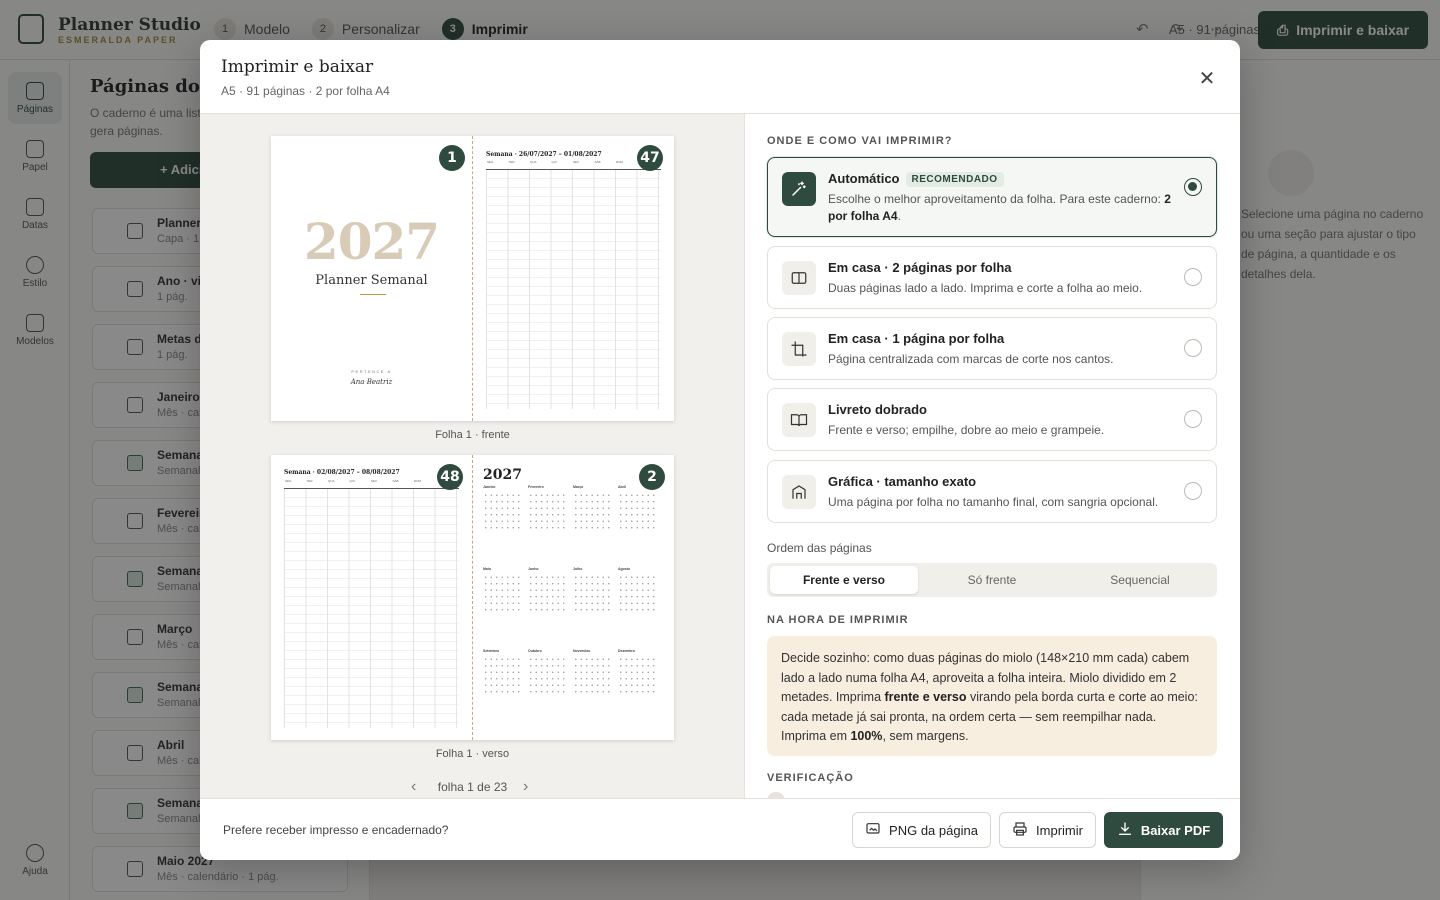 The width and height of the screenshot is (1440, 900). What do you see at coordinates (626, 651) in the screenshot?
I see `month-name: Dezembro` at bounding box center [626, 651].